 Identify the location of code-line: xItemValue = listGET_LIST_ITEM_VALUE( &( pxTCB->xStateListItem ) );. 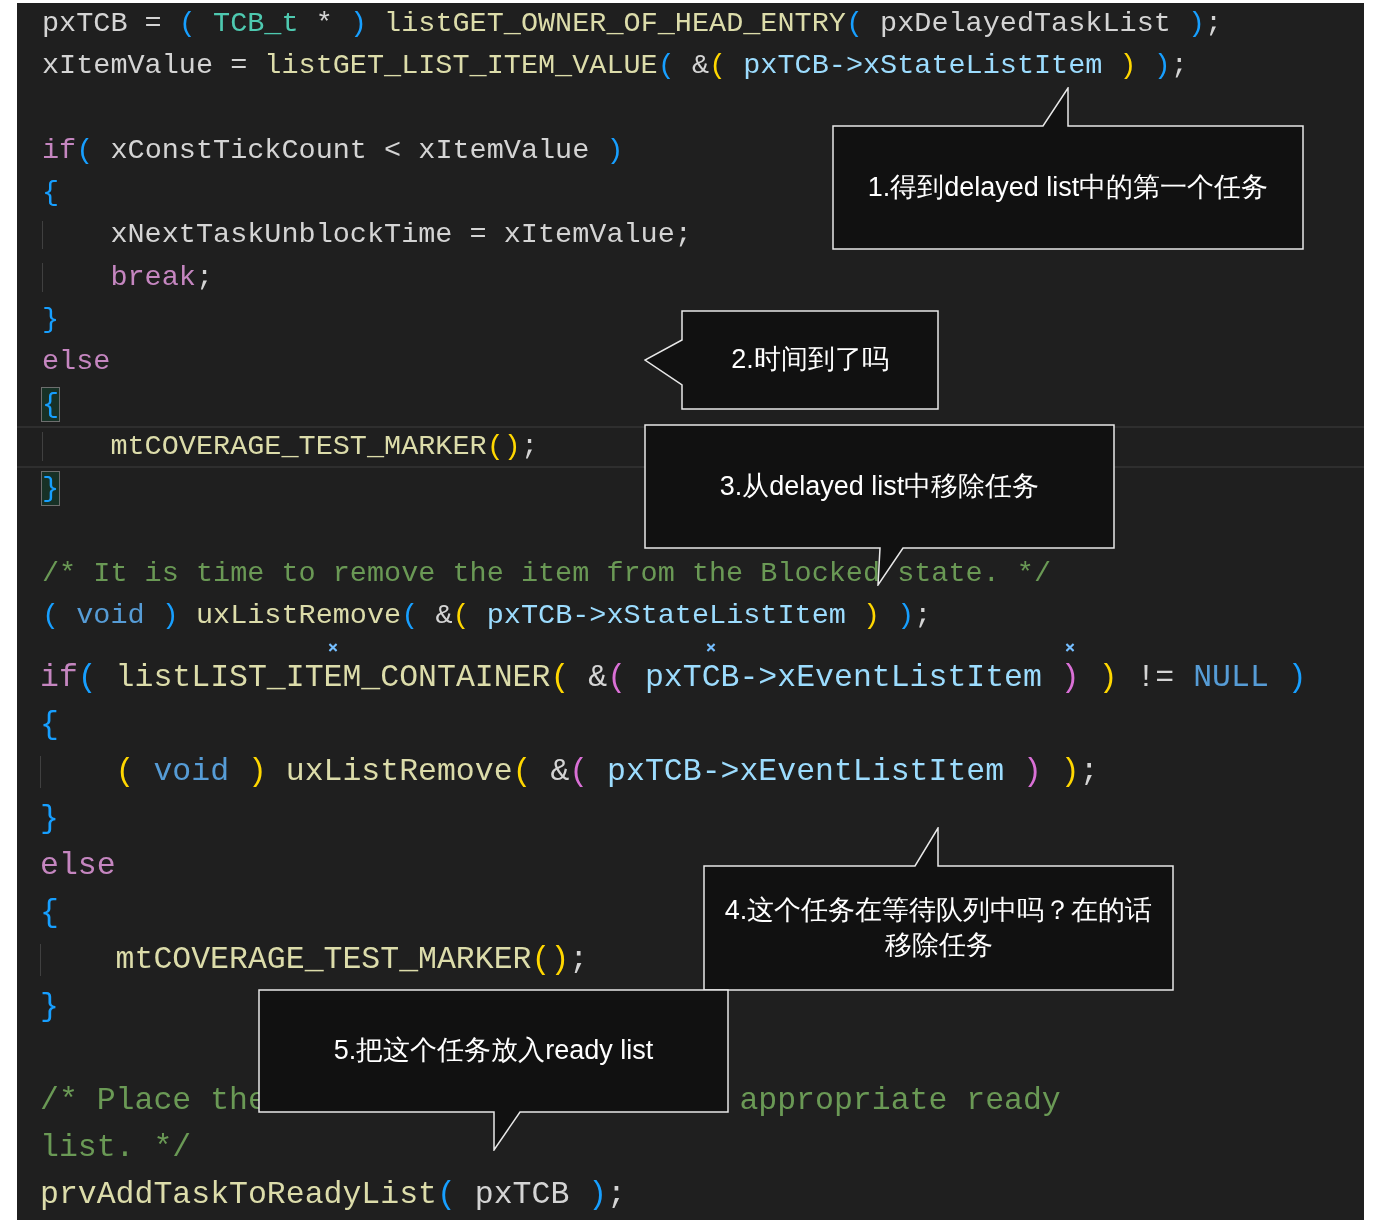
(615, 66).